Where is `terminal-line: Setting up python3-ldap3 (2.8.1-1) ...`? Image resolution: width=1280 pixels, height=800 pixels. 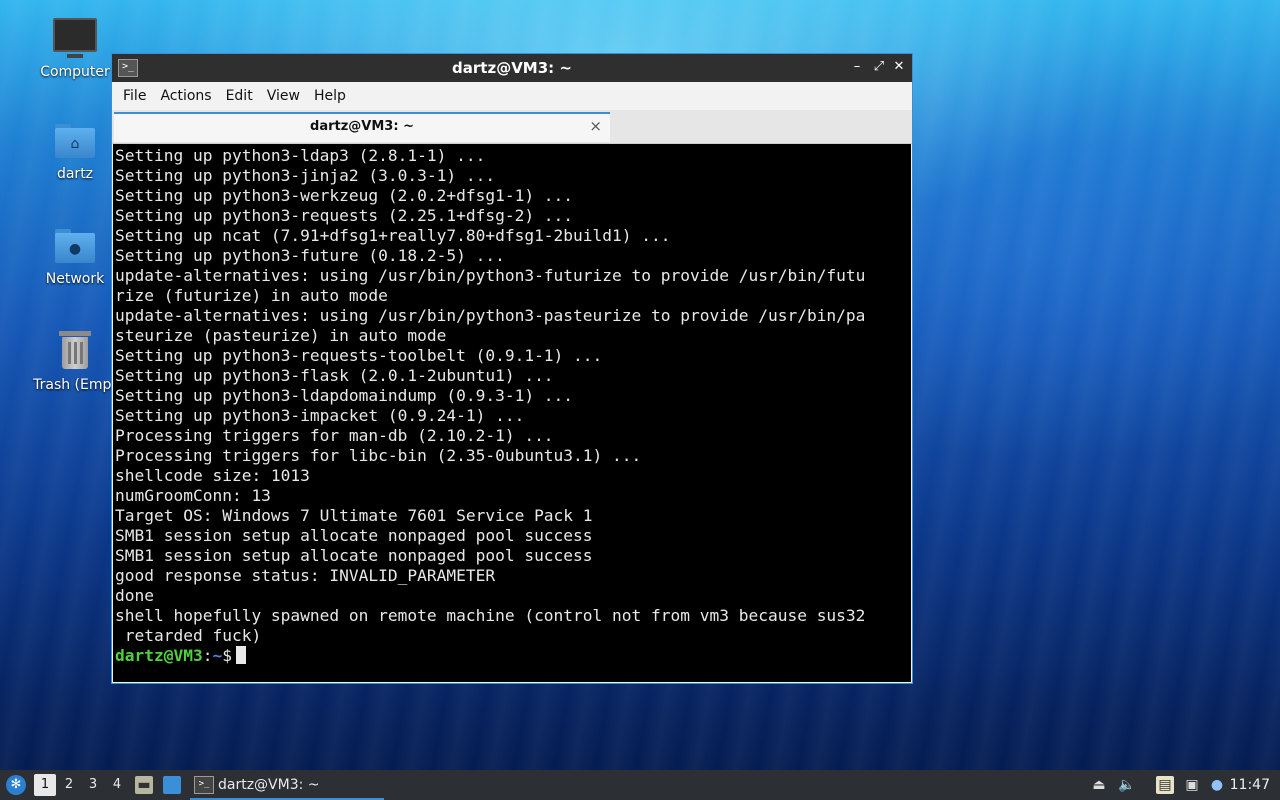
terminal-line: Setting up python3-ldap3 (2.8.1-1) ... is located at coordinates (300, 155).